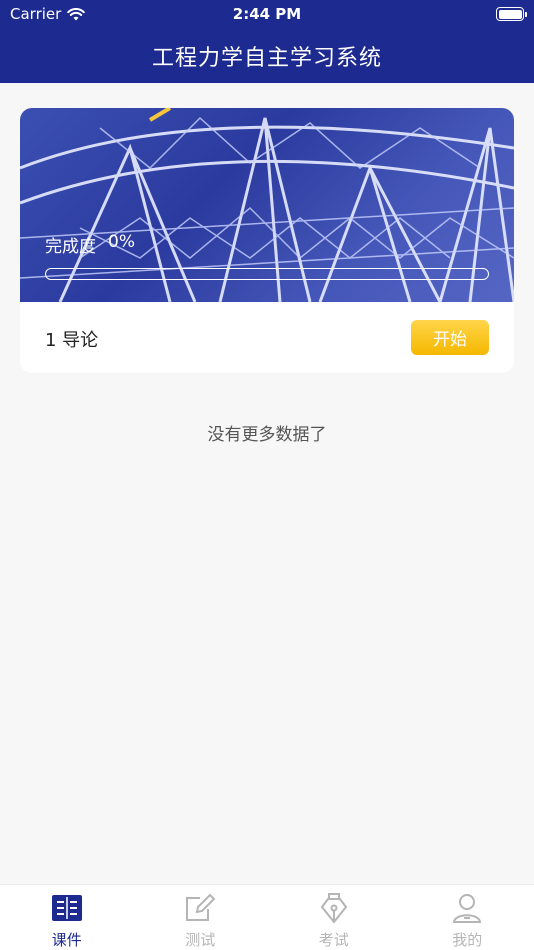 This screenshot has height=950, width=534. Describe the element at coordinates (72, 340) in the screenshot. I see `lesson-title: 1 导论` at that location.